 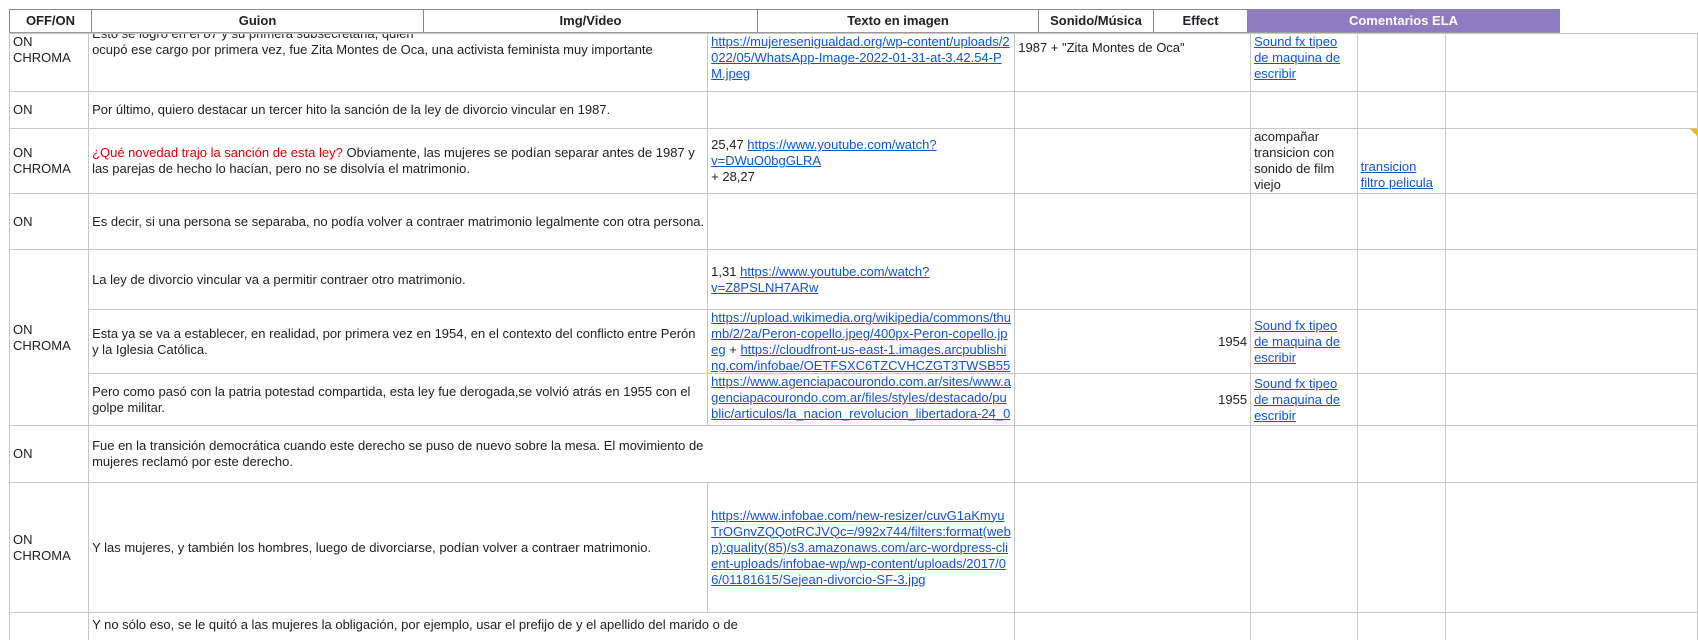 I want to click on header-guion: Guion, so click(x=257, y=21).